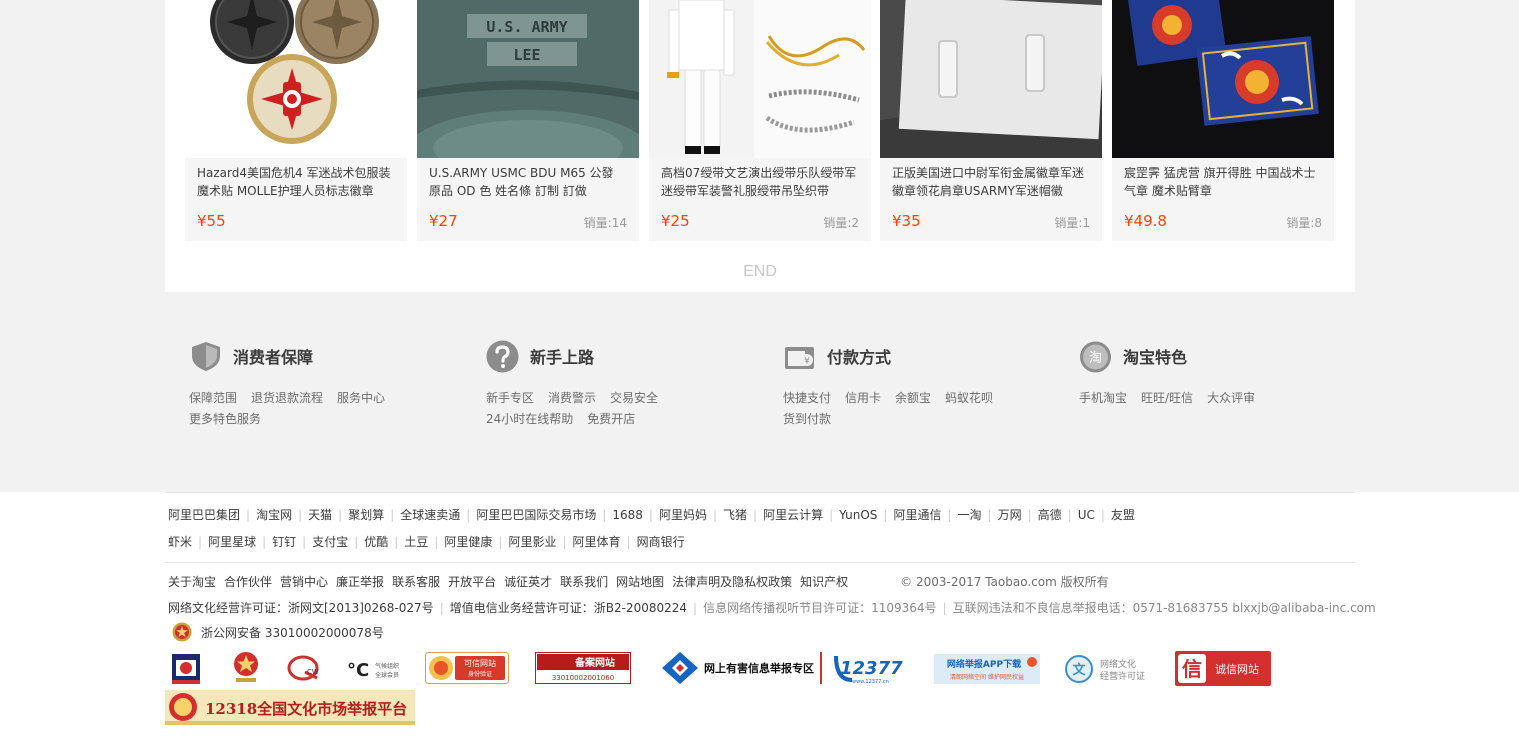 The width and height of the screenshot is (1519, 741). I want to click on product-title: Hazard4美国危机4 军迷战术包服装魔术贴 MOLLE护理人员标志徽章, so click(297, 182).